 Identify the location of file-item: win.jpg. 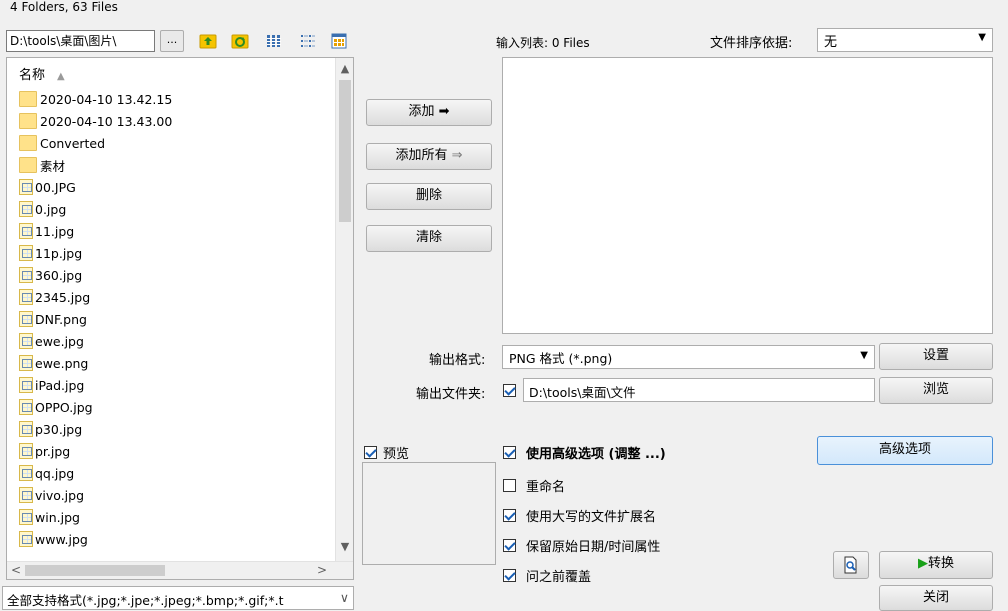
(95, 517).